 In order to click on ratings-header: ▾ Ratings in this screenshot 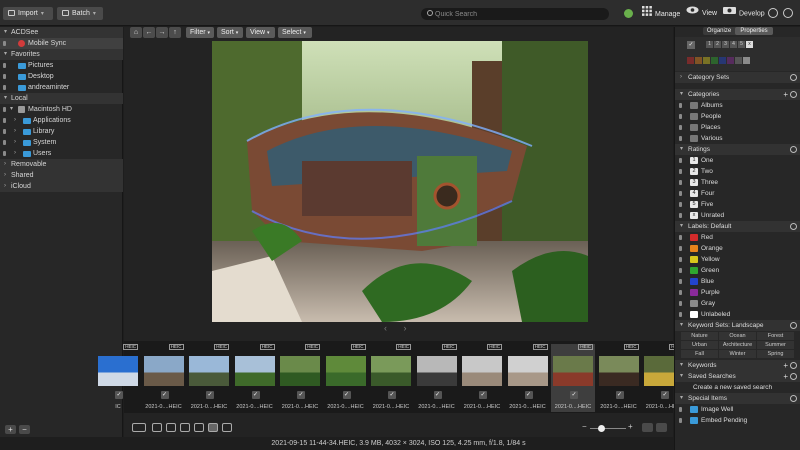, I will do `click(737, 149)`.